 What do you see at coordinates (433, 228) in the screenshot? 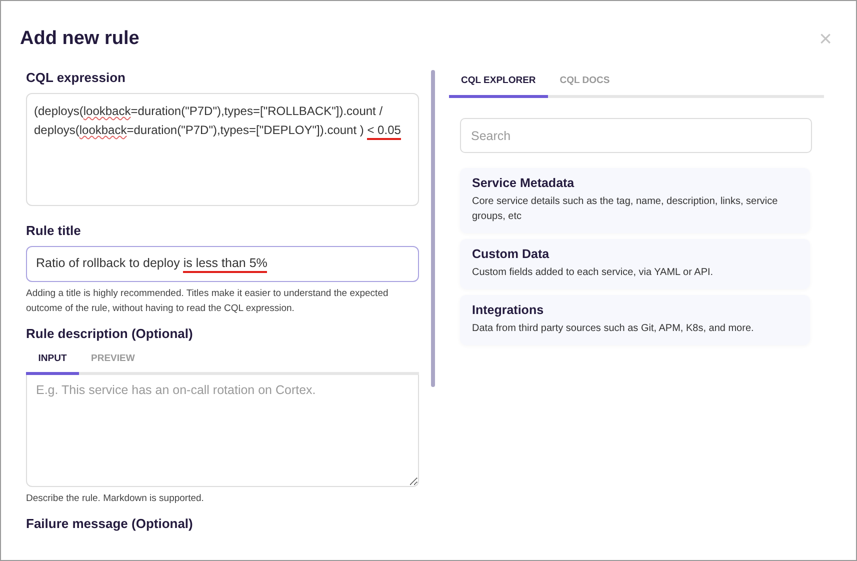
I see `scrollbar` at bounding box center [433, 228].